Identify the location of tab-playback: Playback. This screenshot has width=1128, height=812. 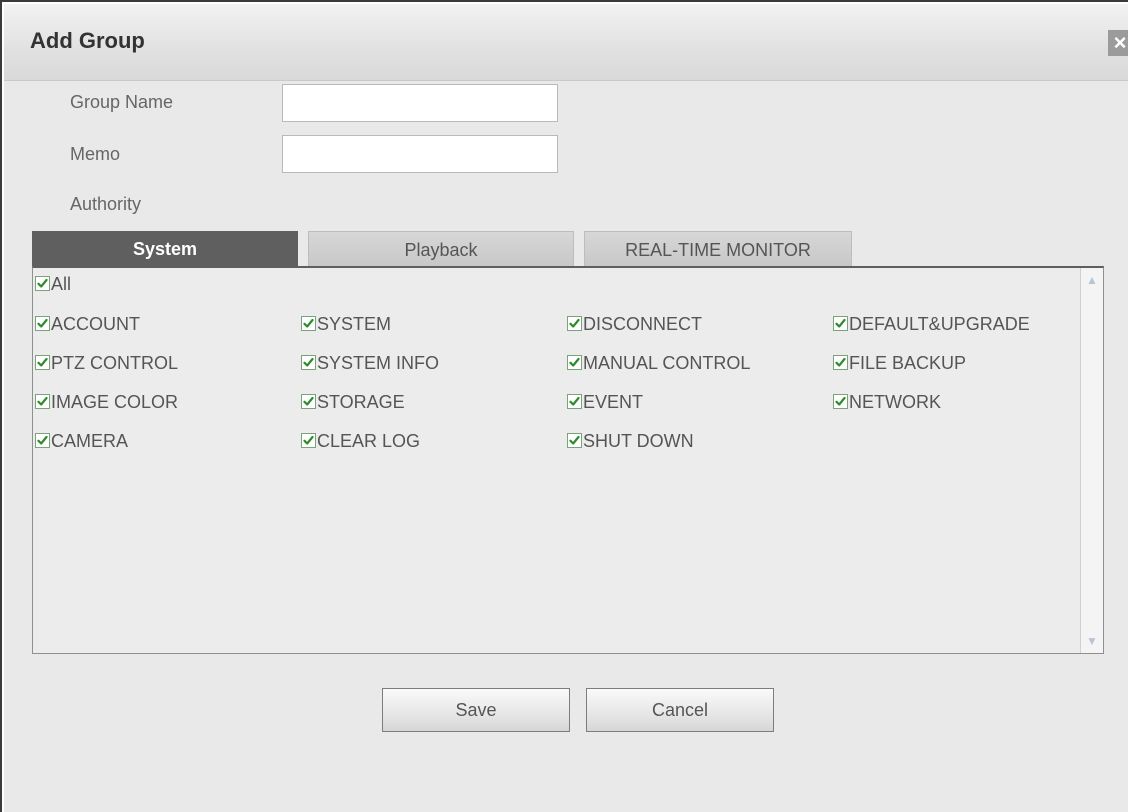
(441, 249).